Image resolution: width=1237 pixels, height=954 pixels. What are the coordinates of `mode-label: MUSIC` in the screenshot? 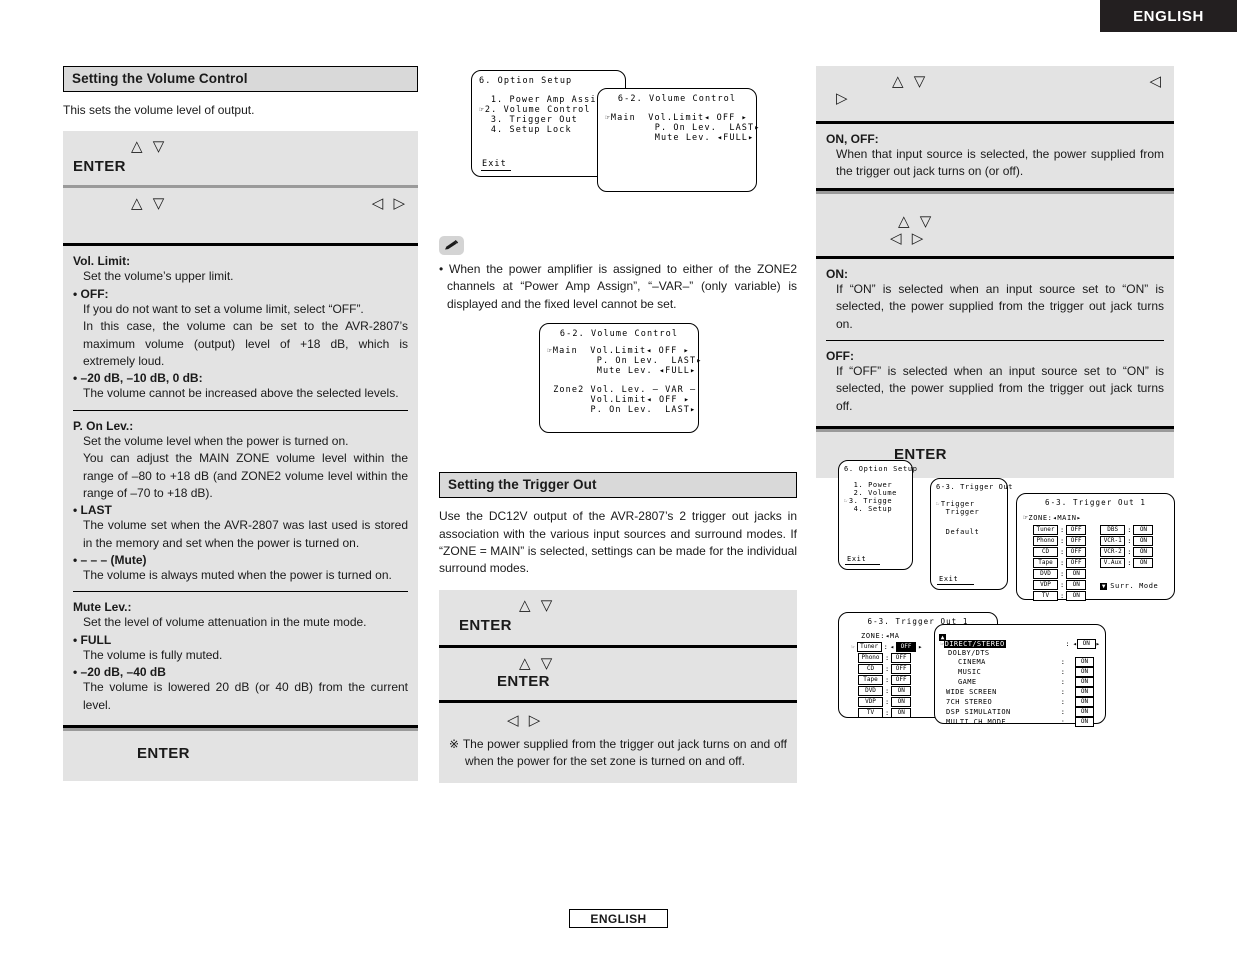 It's located at (970, 672).